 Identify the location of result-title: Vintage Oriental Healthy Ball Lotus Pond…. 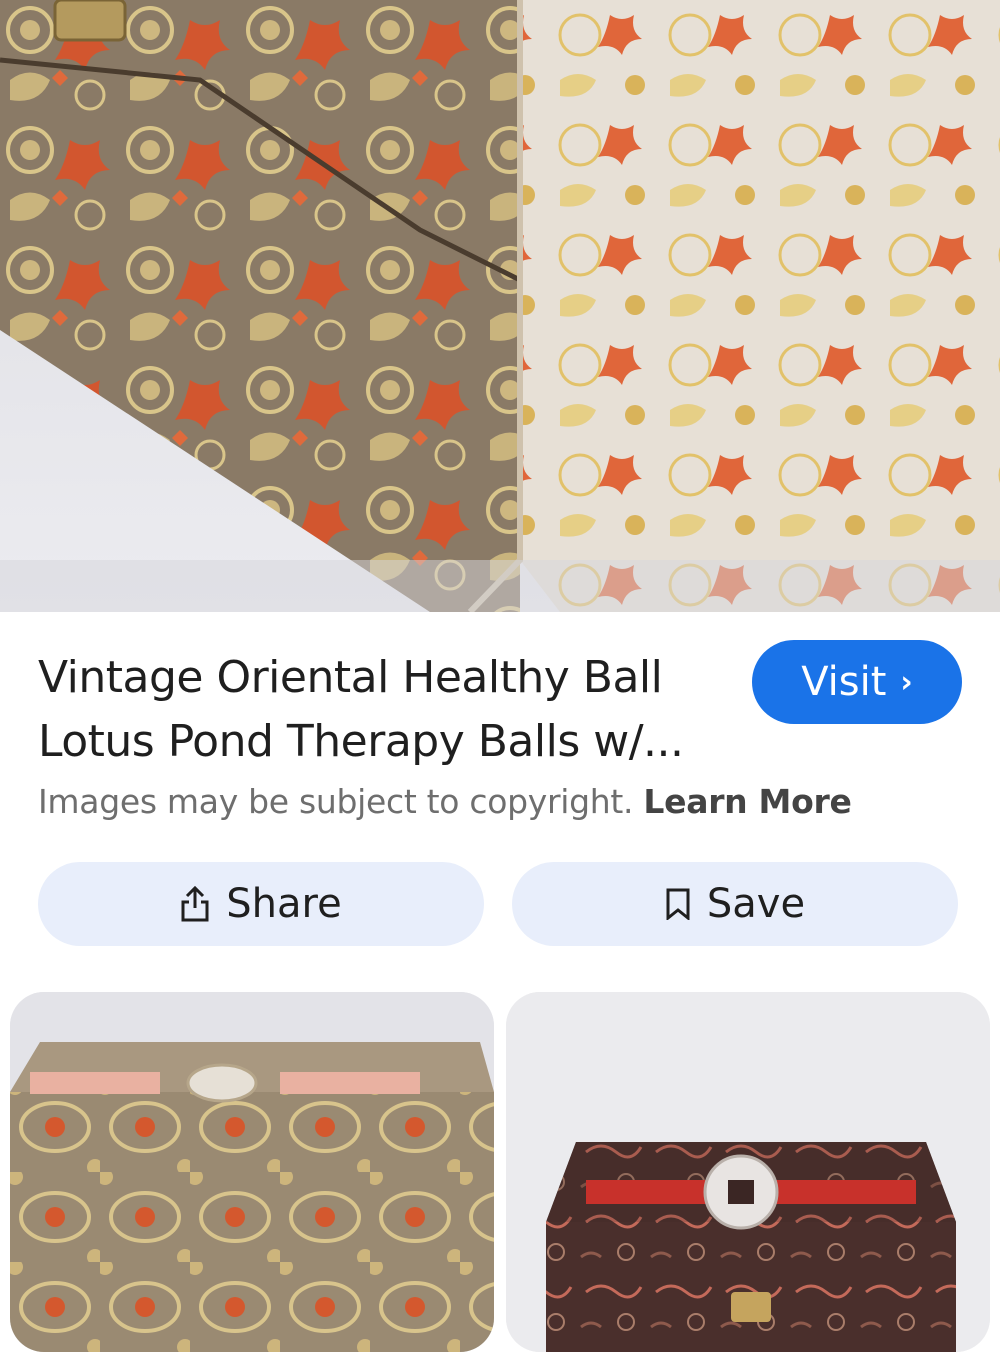
(378, 710).